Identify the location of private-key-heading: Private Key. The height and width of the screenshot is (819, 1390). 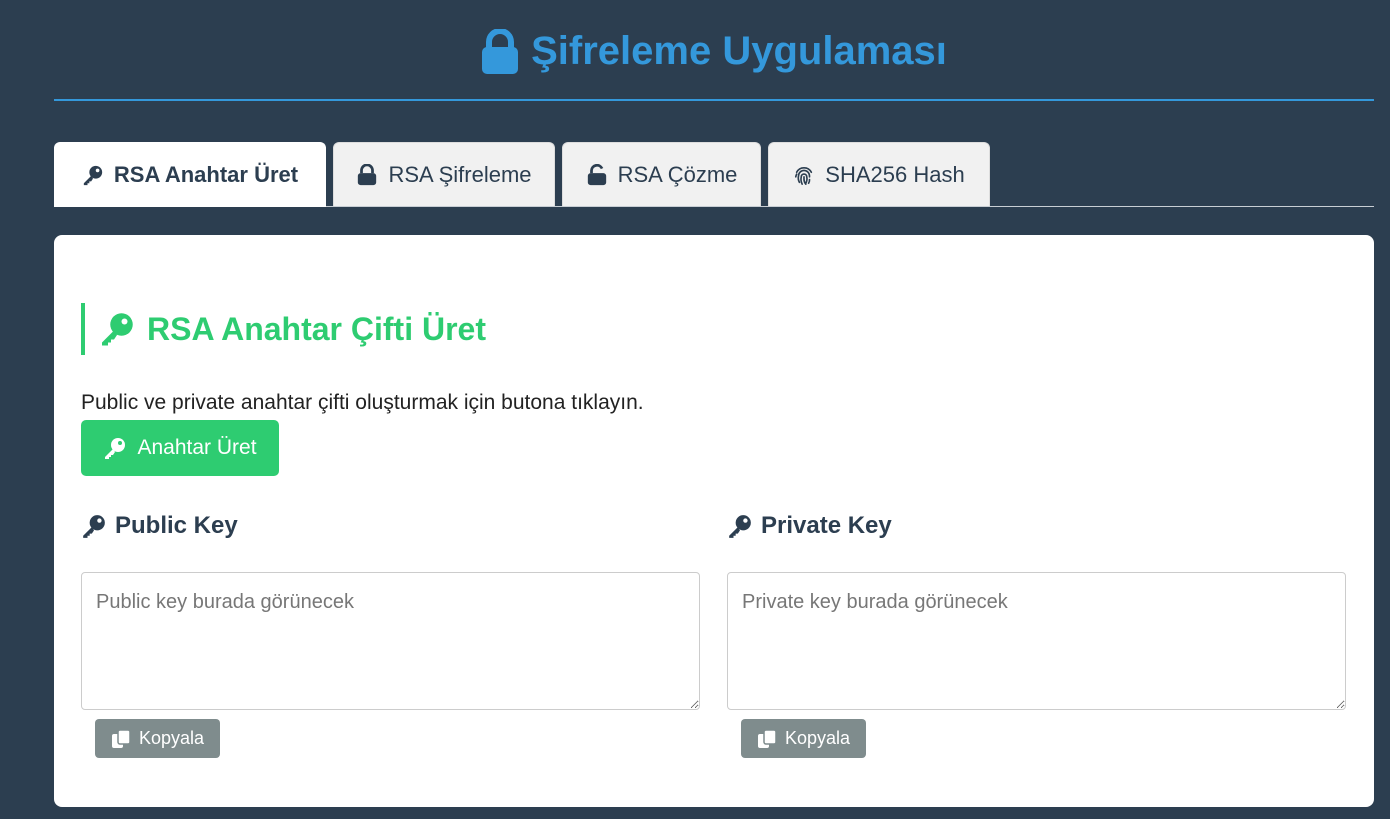
(1036, 526).